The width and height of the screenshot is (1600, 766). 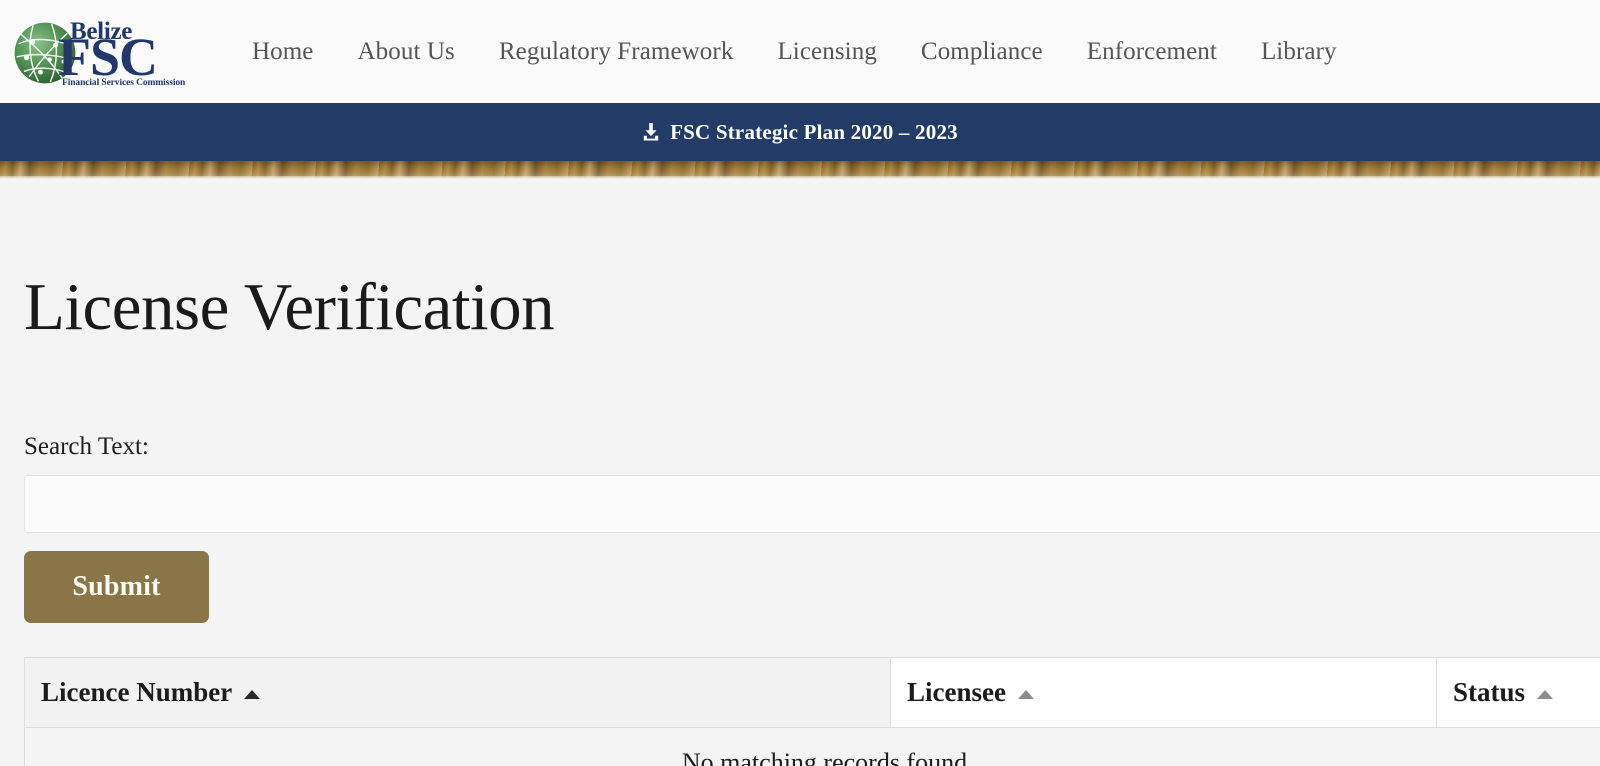 What do you see at coordinates (457, 692) in the screenshot?
I see `column-header-licence-number: Licence Number` at bounding box center [457, 692].